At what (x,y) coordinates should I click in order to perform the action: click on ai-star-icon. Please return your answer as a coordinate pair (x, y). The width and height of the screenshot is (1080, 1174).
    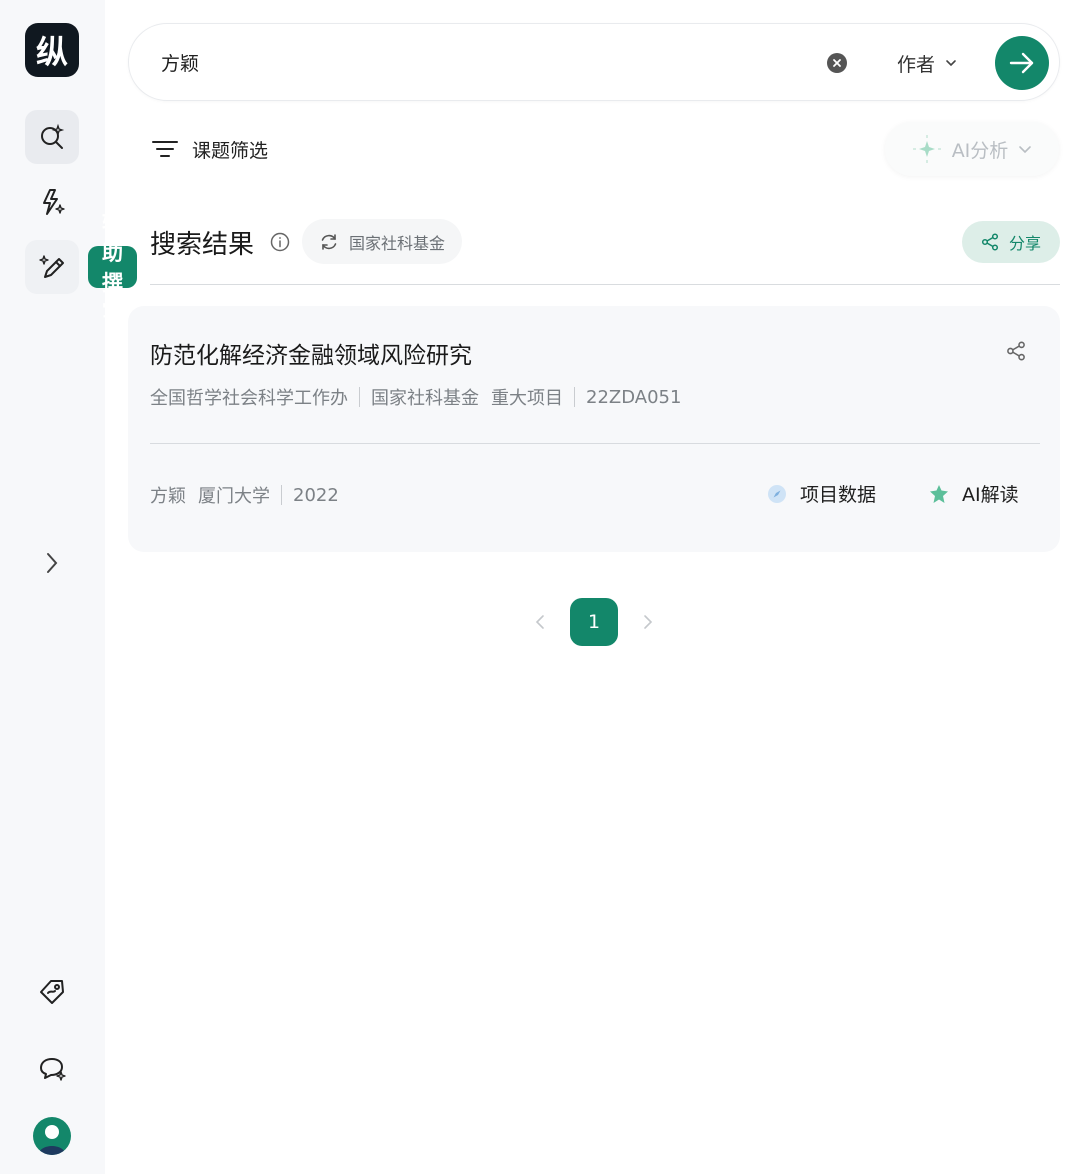
    Looking at the image, I should click on (939, 493).